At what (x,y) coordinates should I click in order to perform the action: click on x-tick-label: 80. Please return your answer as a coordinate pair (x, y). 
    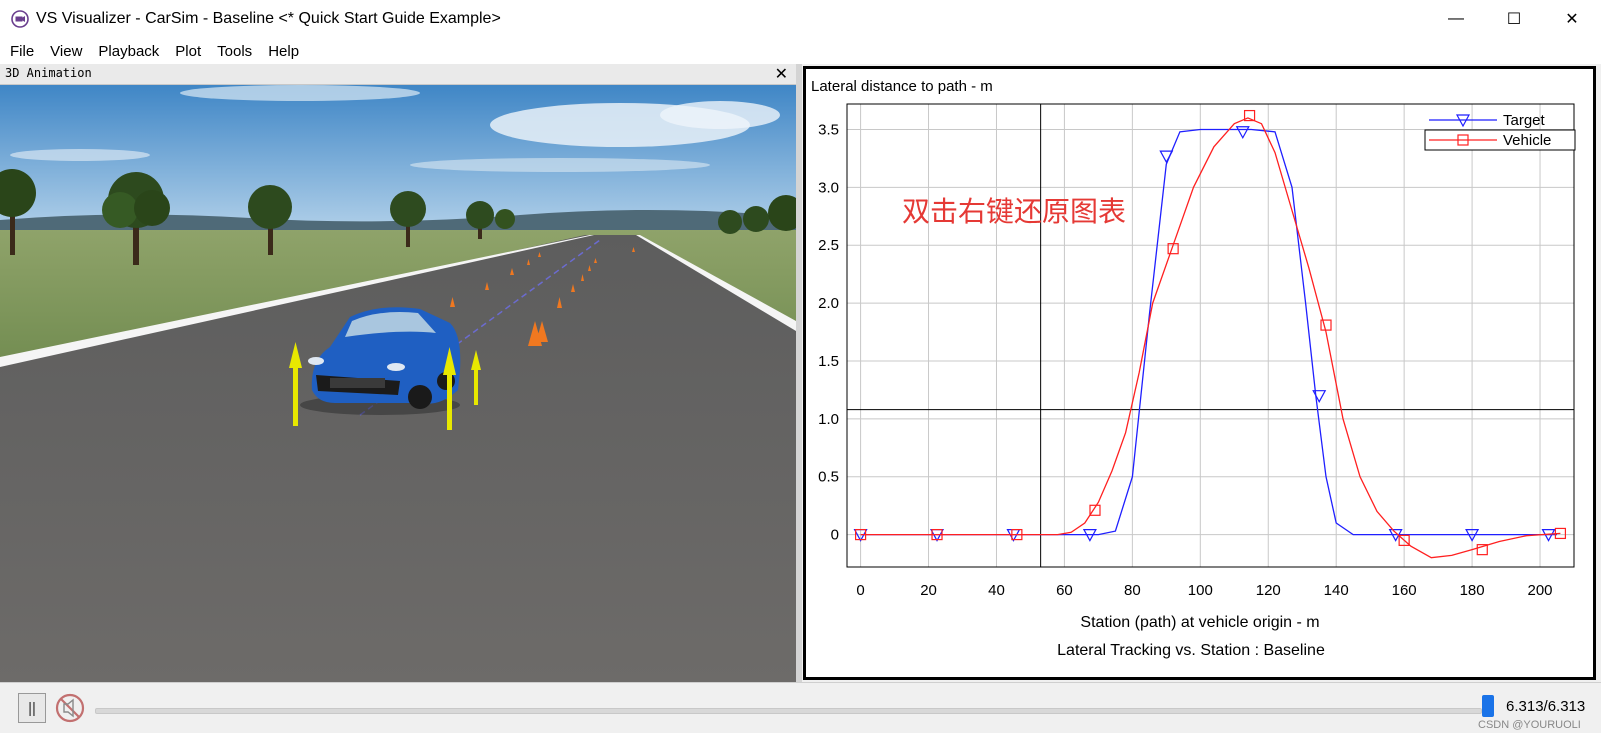
    Looking at the image, I should click on (1132, 590).